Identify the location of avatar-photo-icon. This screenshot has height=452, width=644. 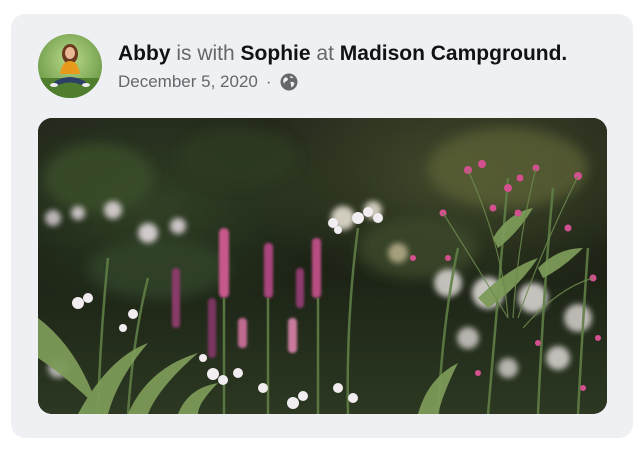
(70, 66).